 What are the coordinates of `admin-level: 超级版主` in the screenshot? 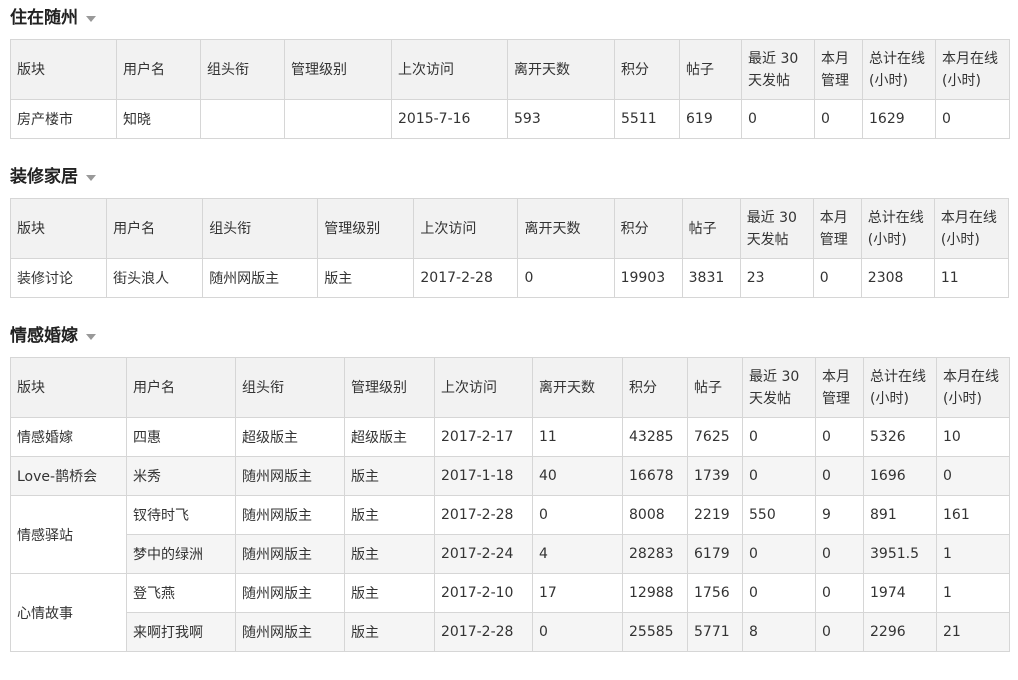 It's located at (389, 437).